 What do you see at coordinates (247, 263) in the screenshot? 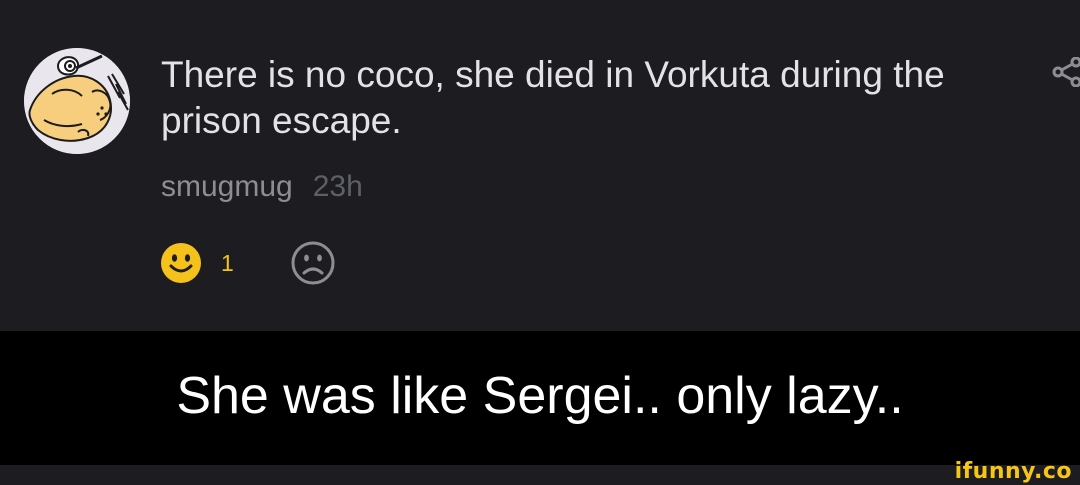
I see `reaction-bar: 1` at bounding box center [247, 263].